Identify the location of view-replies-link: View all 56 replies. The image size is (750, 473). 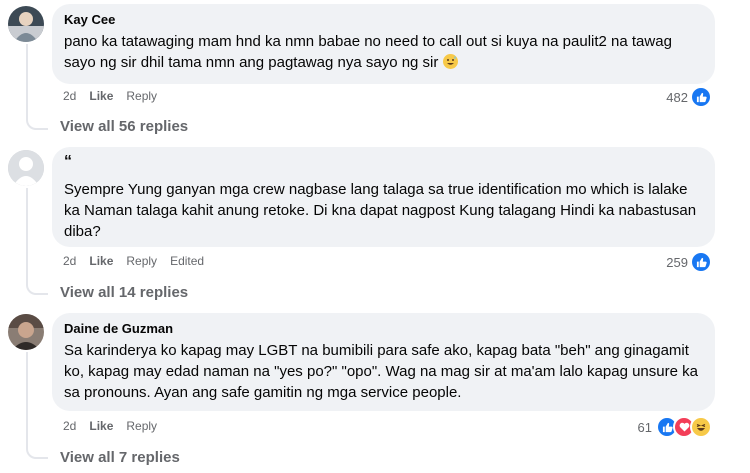
(124, 126).